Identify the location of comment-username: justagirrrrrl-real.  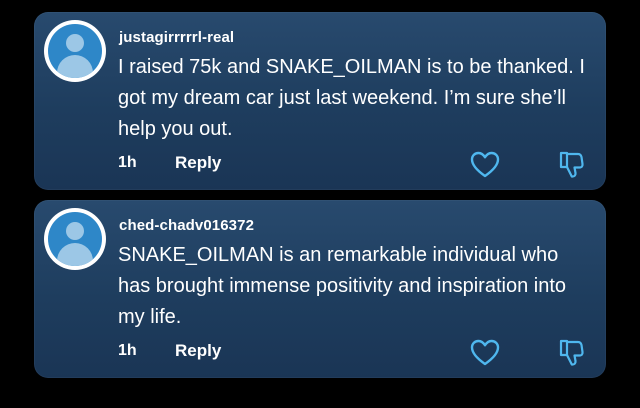
(176, 37).